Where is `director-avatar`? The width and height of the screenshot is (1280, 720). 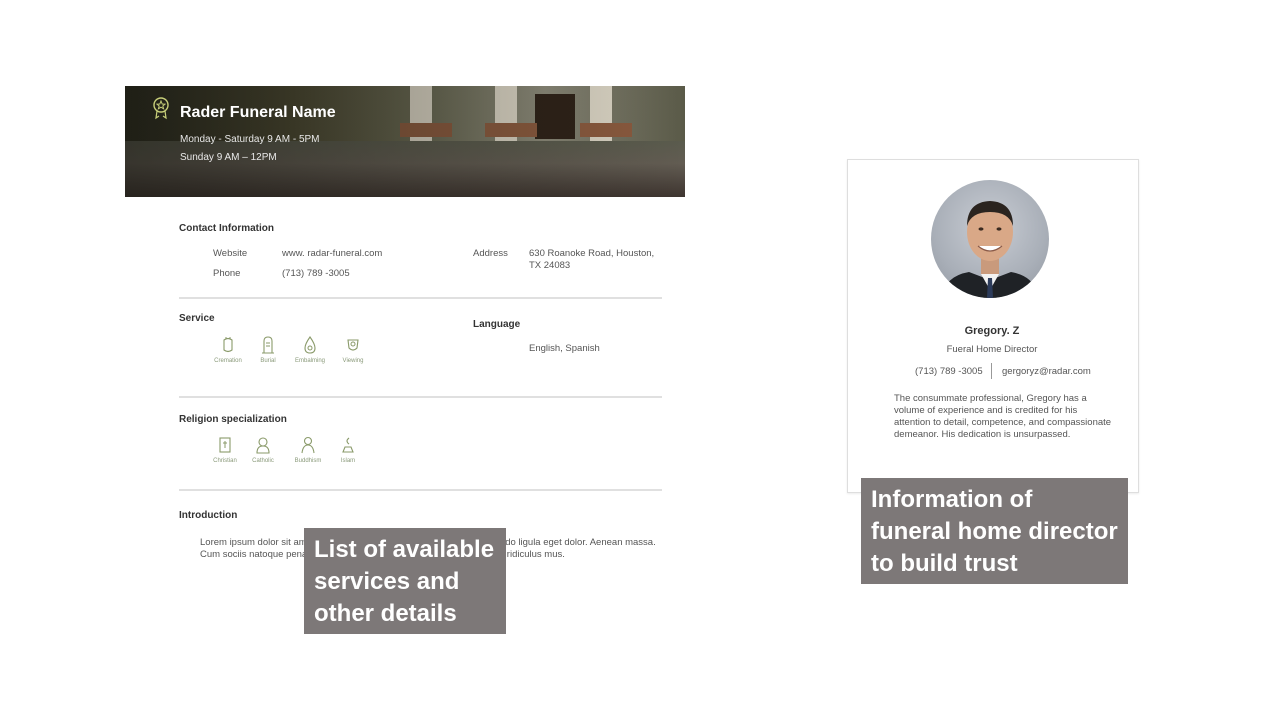
director-avatar is located at coordinates (990, 239).